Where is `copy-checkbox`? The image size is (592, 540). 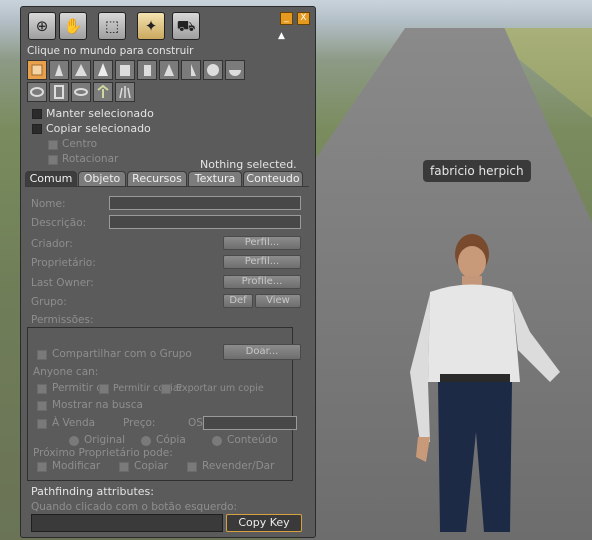 copy-checkbox is located at coordinates (166, 389).